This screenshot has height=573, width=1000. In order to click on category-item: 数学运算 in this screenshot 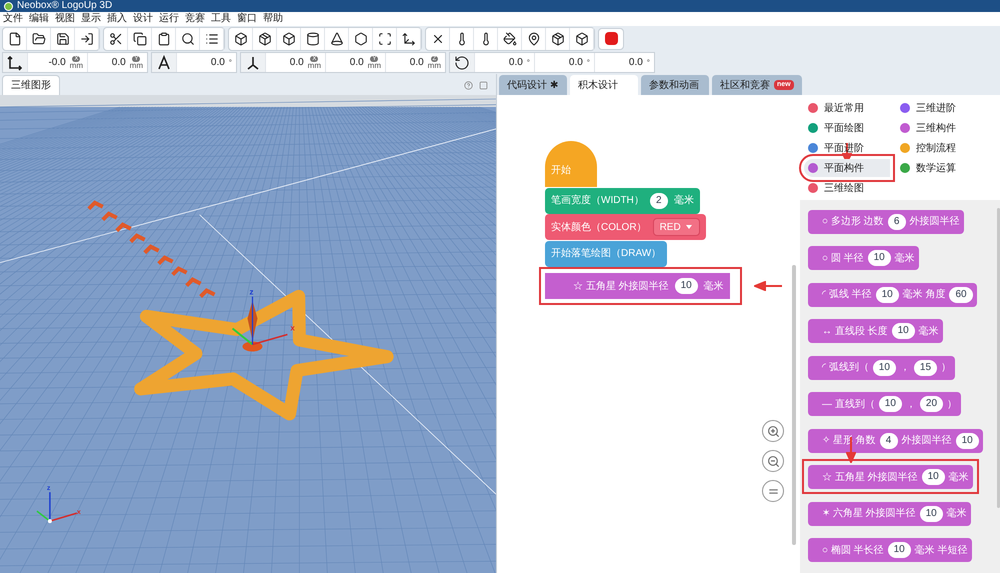, I will do `click(948, 168)`.